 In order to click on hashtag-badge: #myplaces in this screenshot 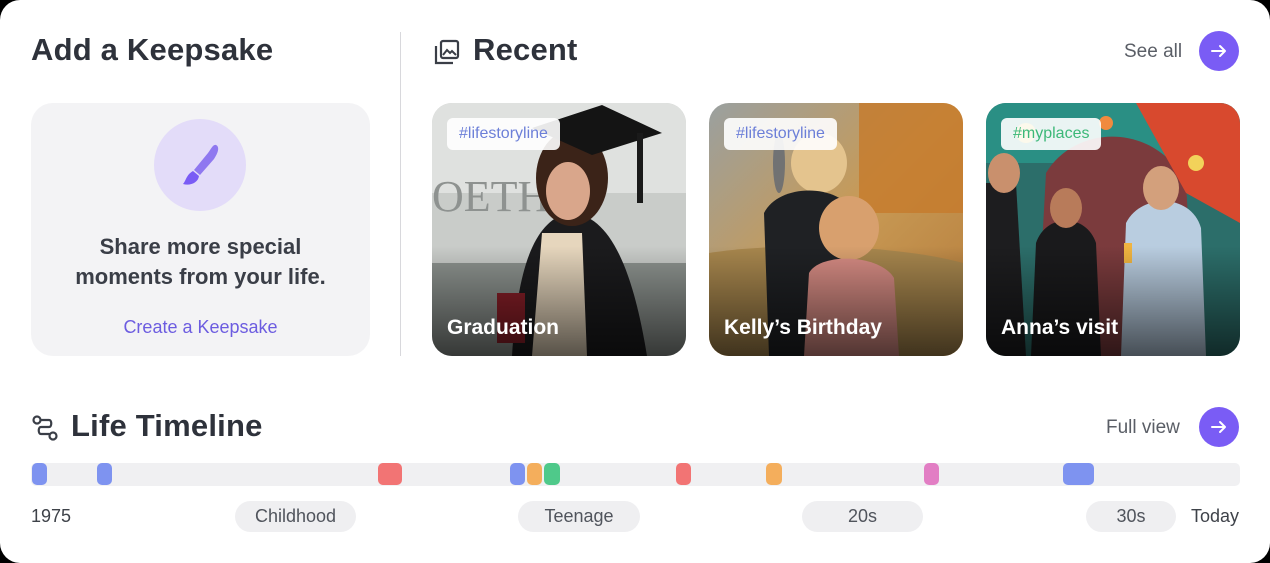, I will do `click(1051, 134)`.